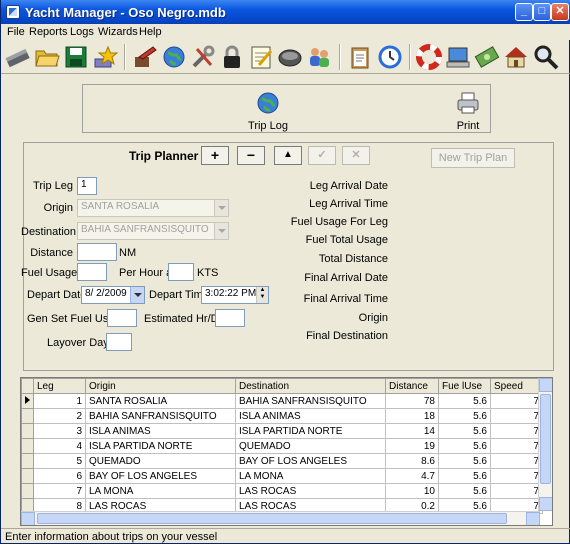 Image resolution: width=570 pixels, height=544 pixels. I want to click on table-cell: BAHIA SANFRANSISQUITO, so click(310, 401).